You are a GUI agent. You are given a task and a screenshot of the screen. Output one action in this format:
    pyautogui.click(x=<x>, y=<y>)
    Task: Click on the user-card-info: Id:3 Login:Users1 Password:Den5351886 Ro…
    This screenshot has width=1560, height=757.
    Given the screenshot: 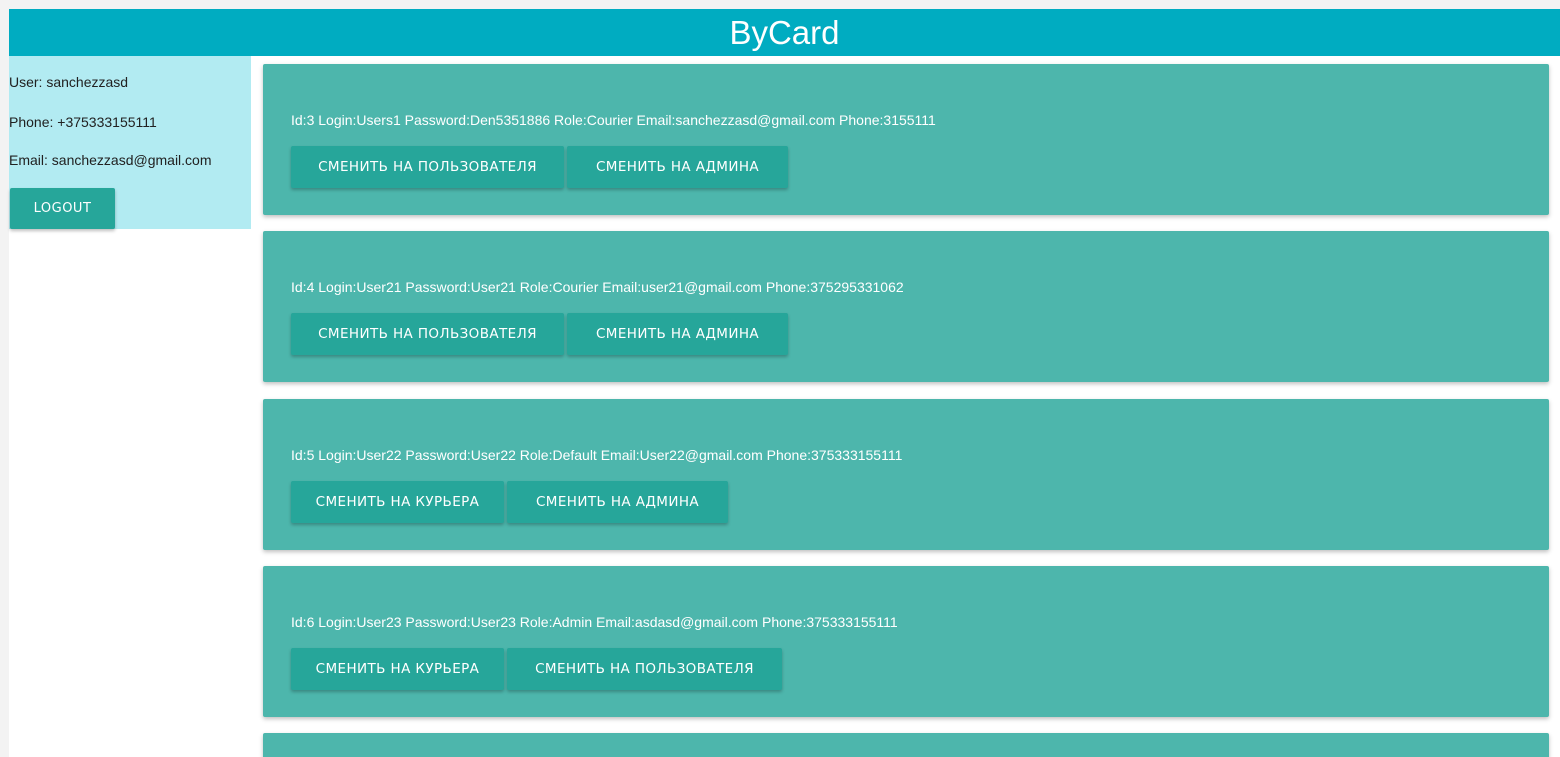 What is the action you would take?
    pyautogui.click(x=613, y=120)
    